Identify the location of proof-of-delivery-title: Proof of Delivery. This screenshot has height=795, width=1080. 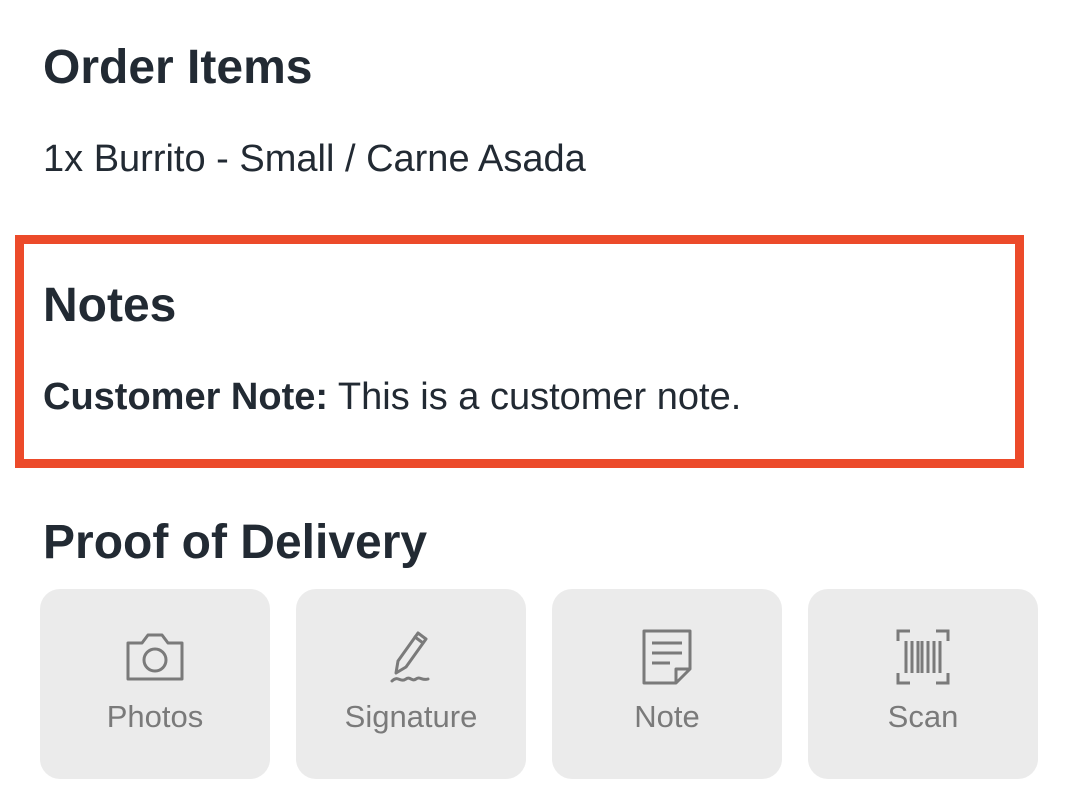
(235, 542).